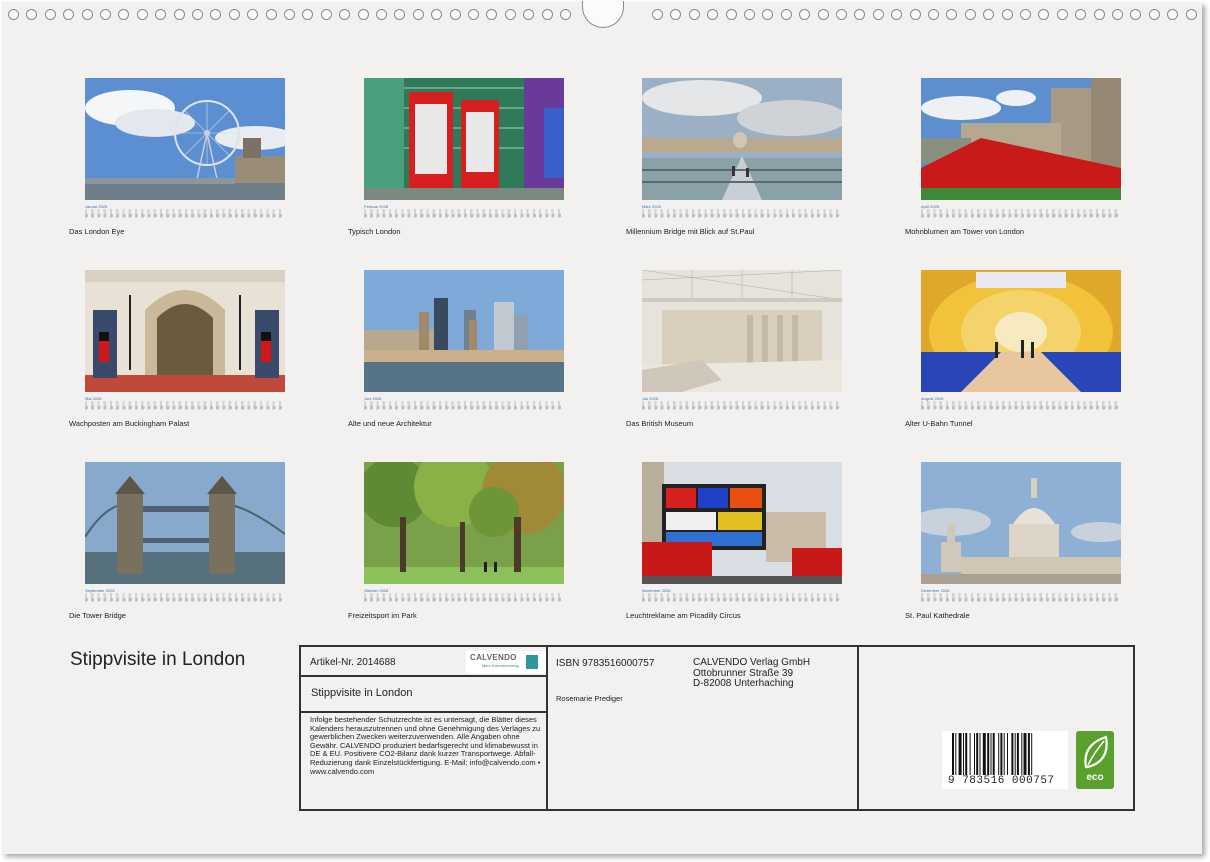 This screenshot has width=1210, height=862. I want to click on tower-poppies-photo, so click(1021, 139).